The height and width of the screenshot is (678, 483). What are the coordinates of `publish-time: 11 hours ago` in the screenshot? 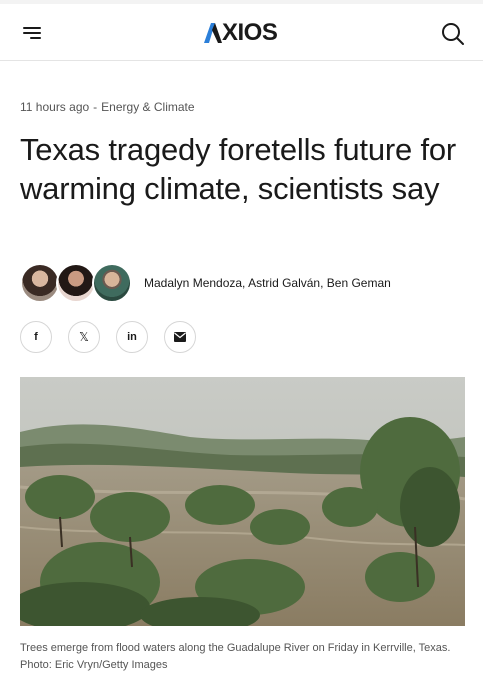 It's located at (55, 107).